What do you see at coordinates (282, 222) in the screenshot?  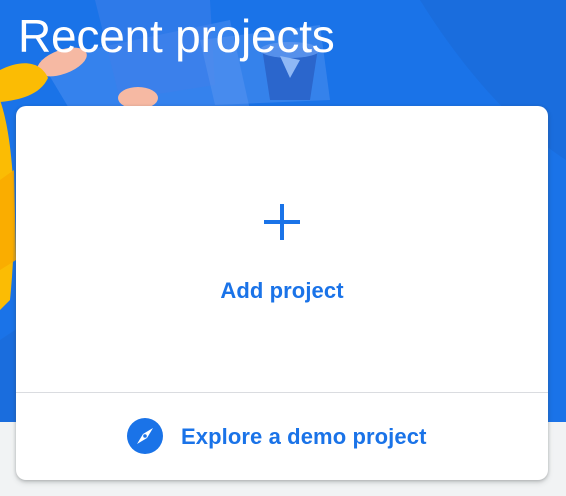 I see `plus-icon` at bounding box center [282, 222].